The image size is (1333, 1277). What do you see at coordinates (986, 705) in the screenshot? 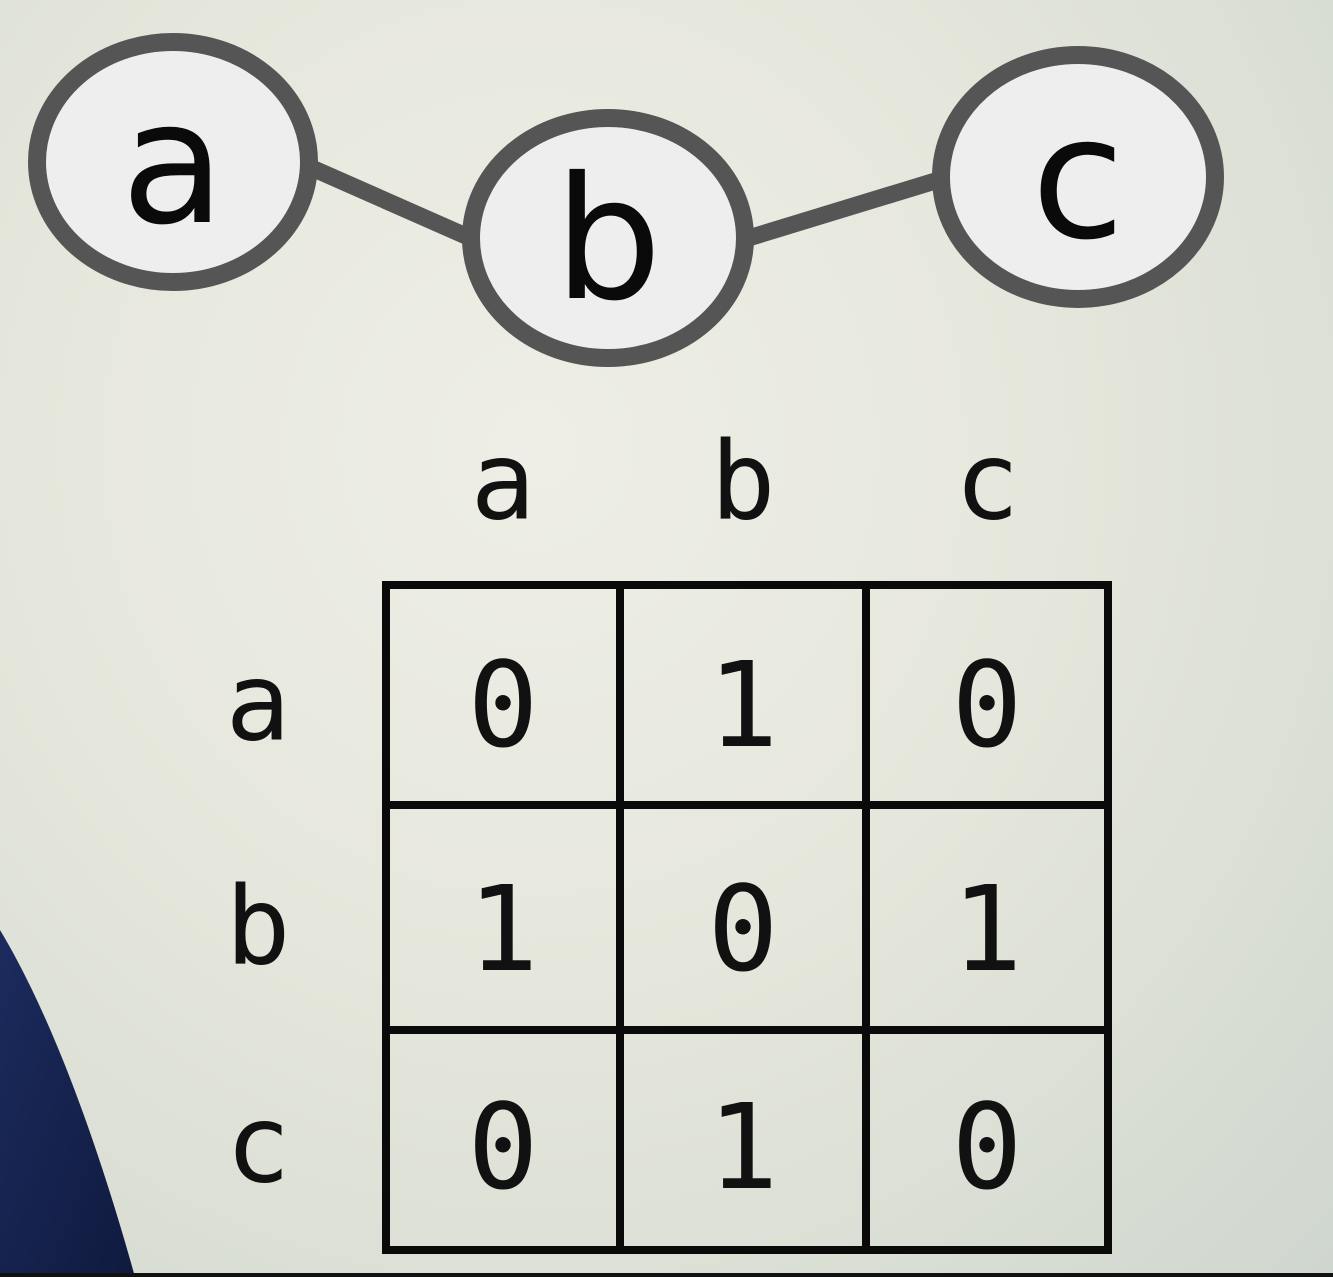
I see `matrix-cell-ac: 0` at bounding box center [986, 705].